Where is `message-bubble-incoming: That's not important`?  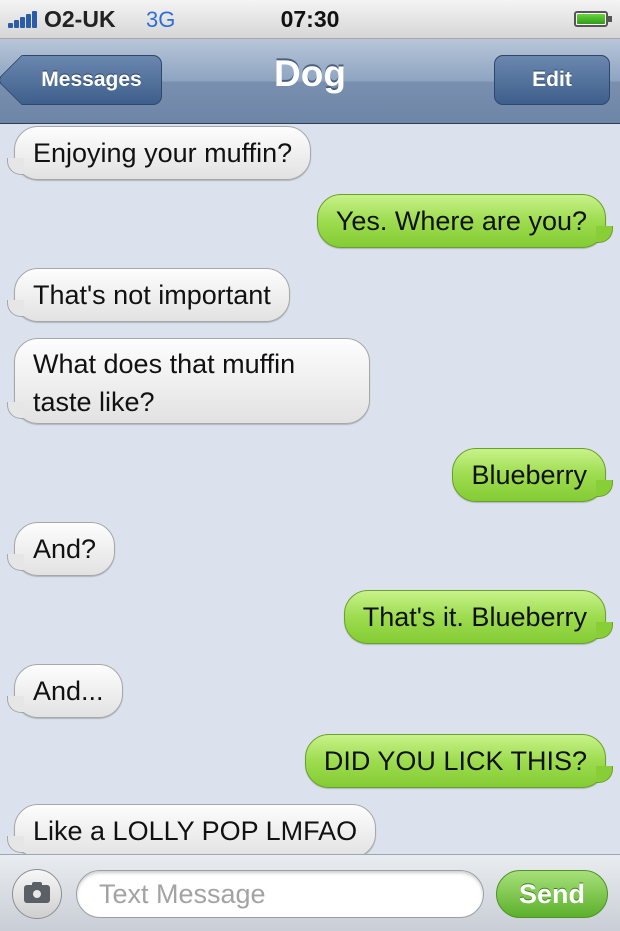
message-bubble-incoming: That's not important is located at coordinates (148, 295).